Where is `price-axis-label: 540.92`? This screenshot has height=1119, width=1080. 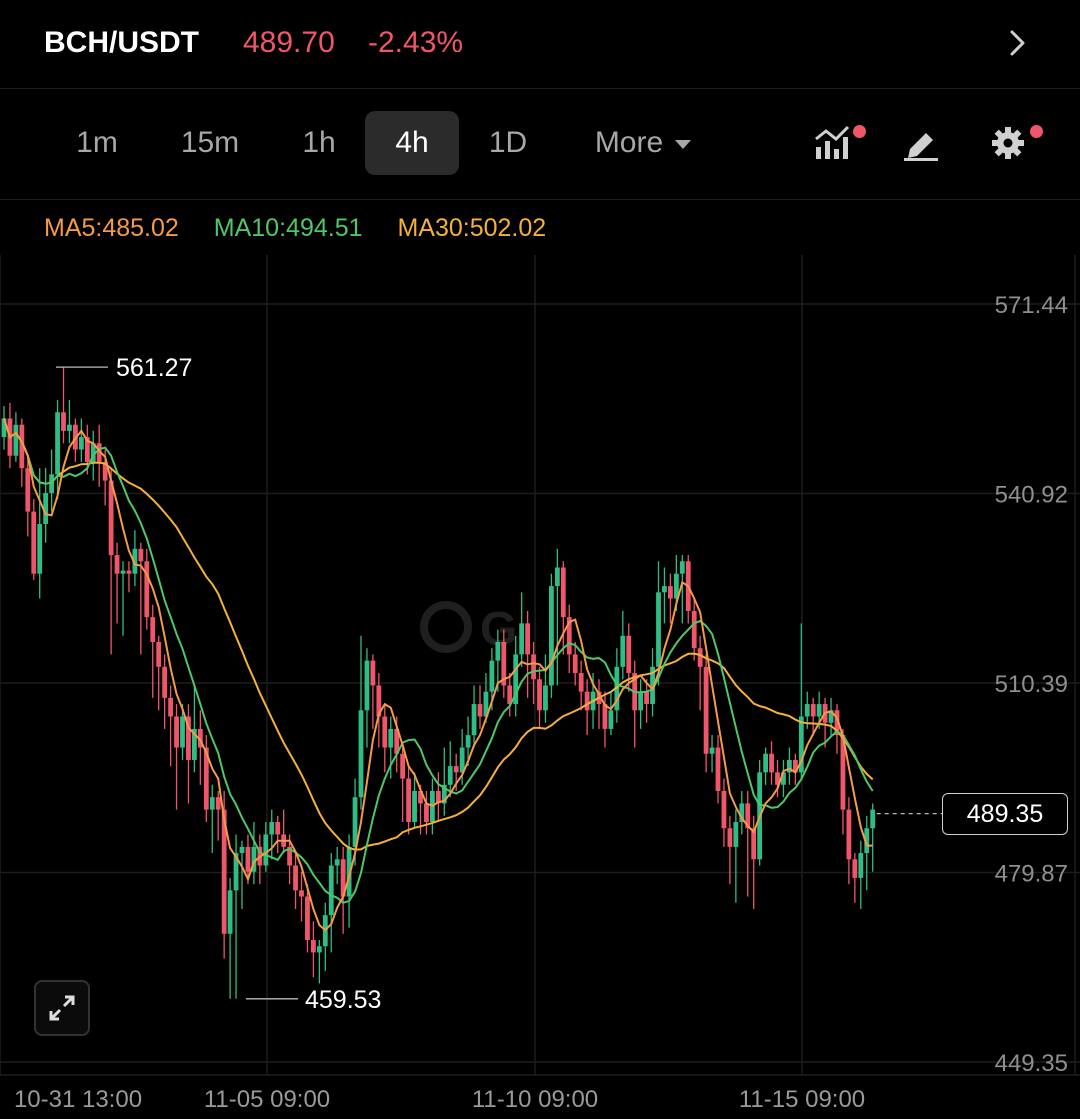 price-axis-label: 540.92 is located at coordinates (1031, 494).